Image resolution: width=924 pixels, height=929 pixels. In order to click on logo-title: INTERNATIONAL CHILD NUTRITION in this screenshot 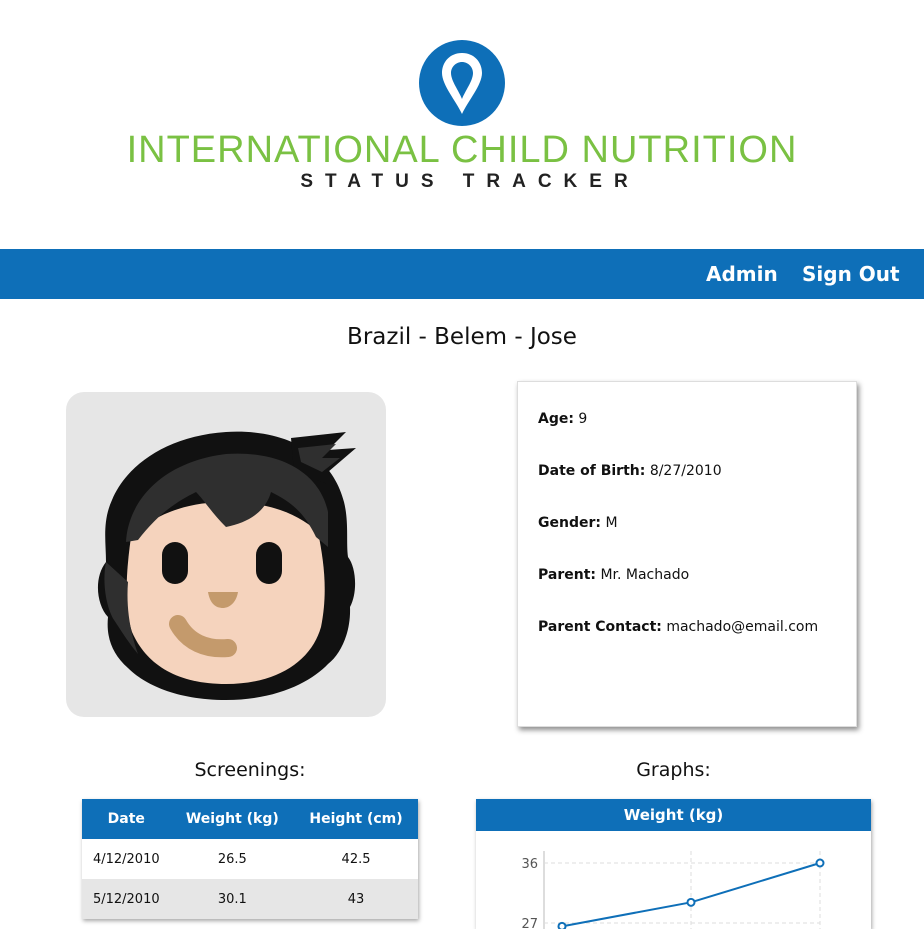, I will do `click(462, 150)`.